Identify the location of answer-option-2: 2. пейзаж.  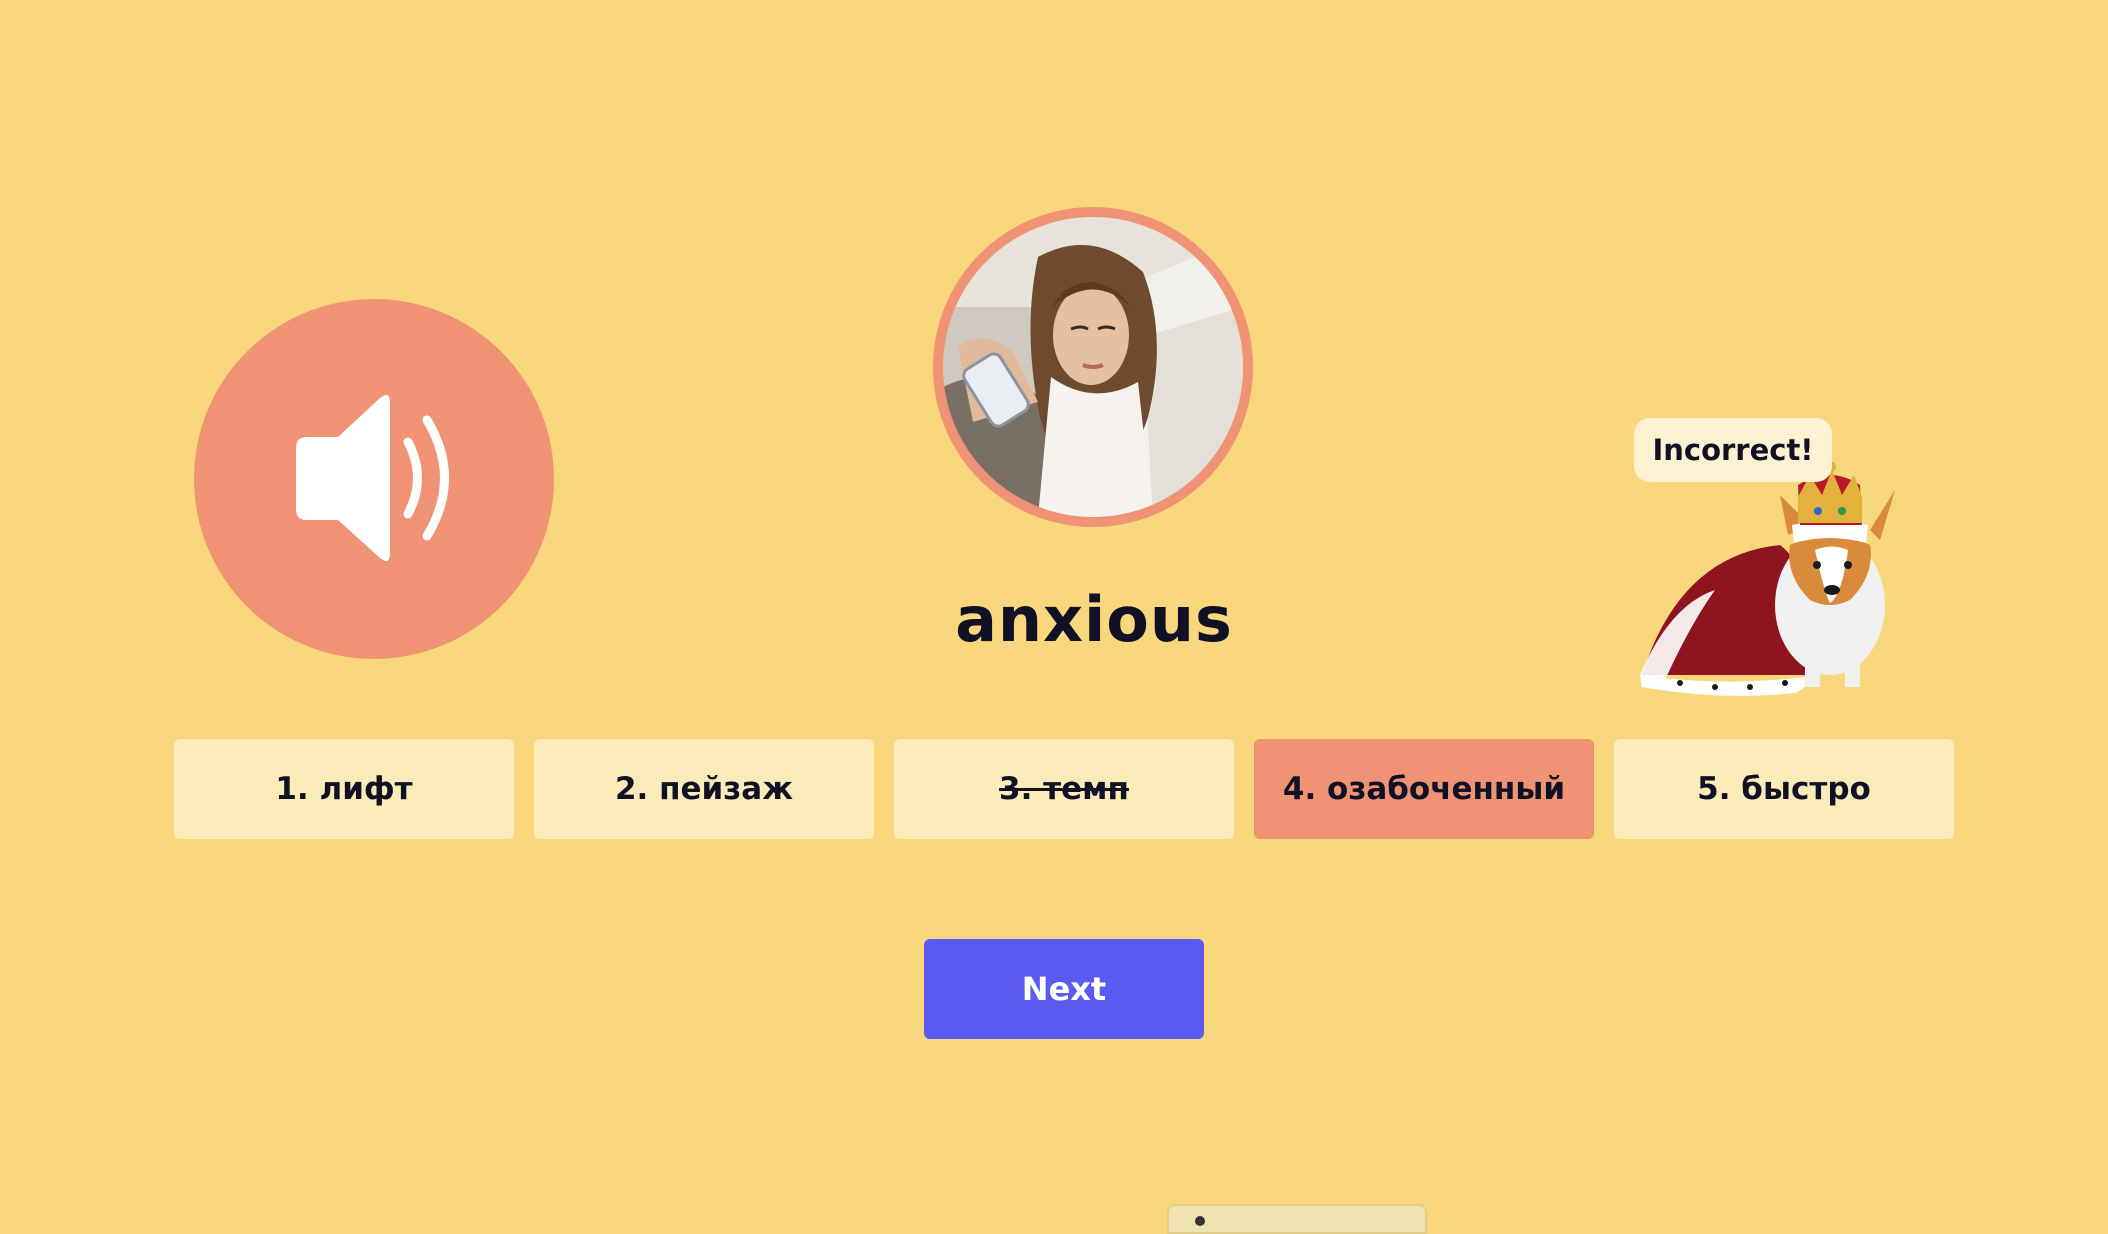
(704, 789).